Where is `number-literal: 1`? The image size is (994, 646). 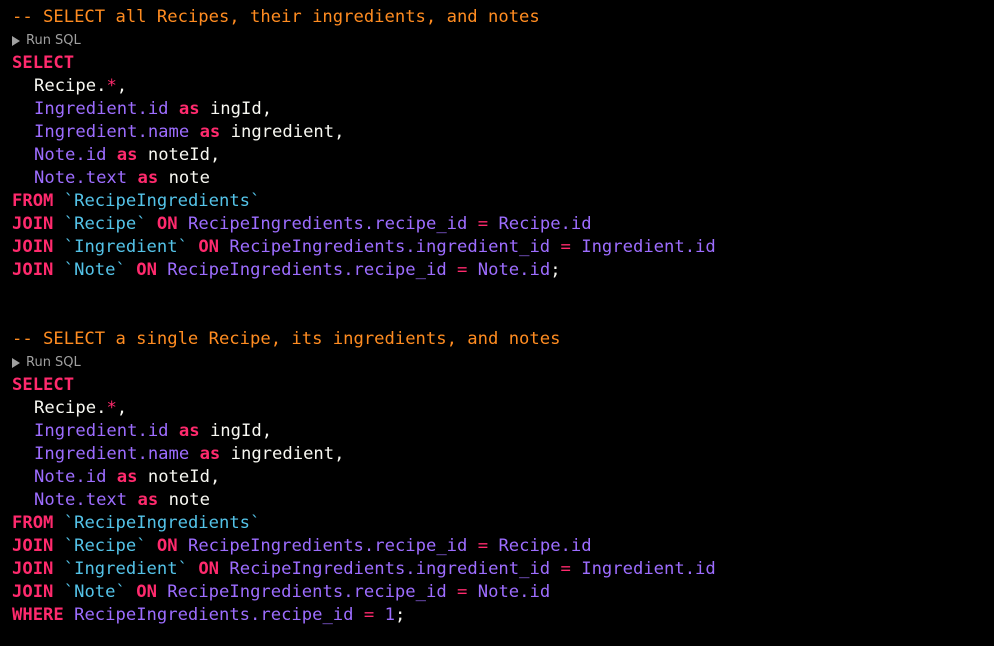
number-literal: 1 is located at coordinates (389, 615).